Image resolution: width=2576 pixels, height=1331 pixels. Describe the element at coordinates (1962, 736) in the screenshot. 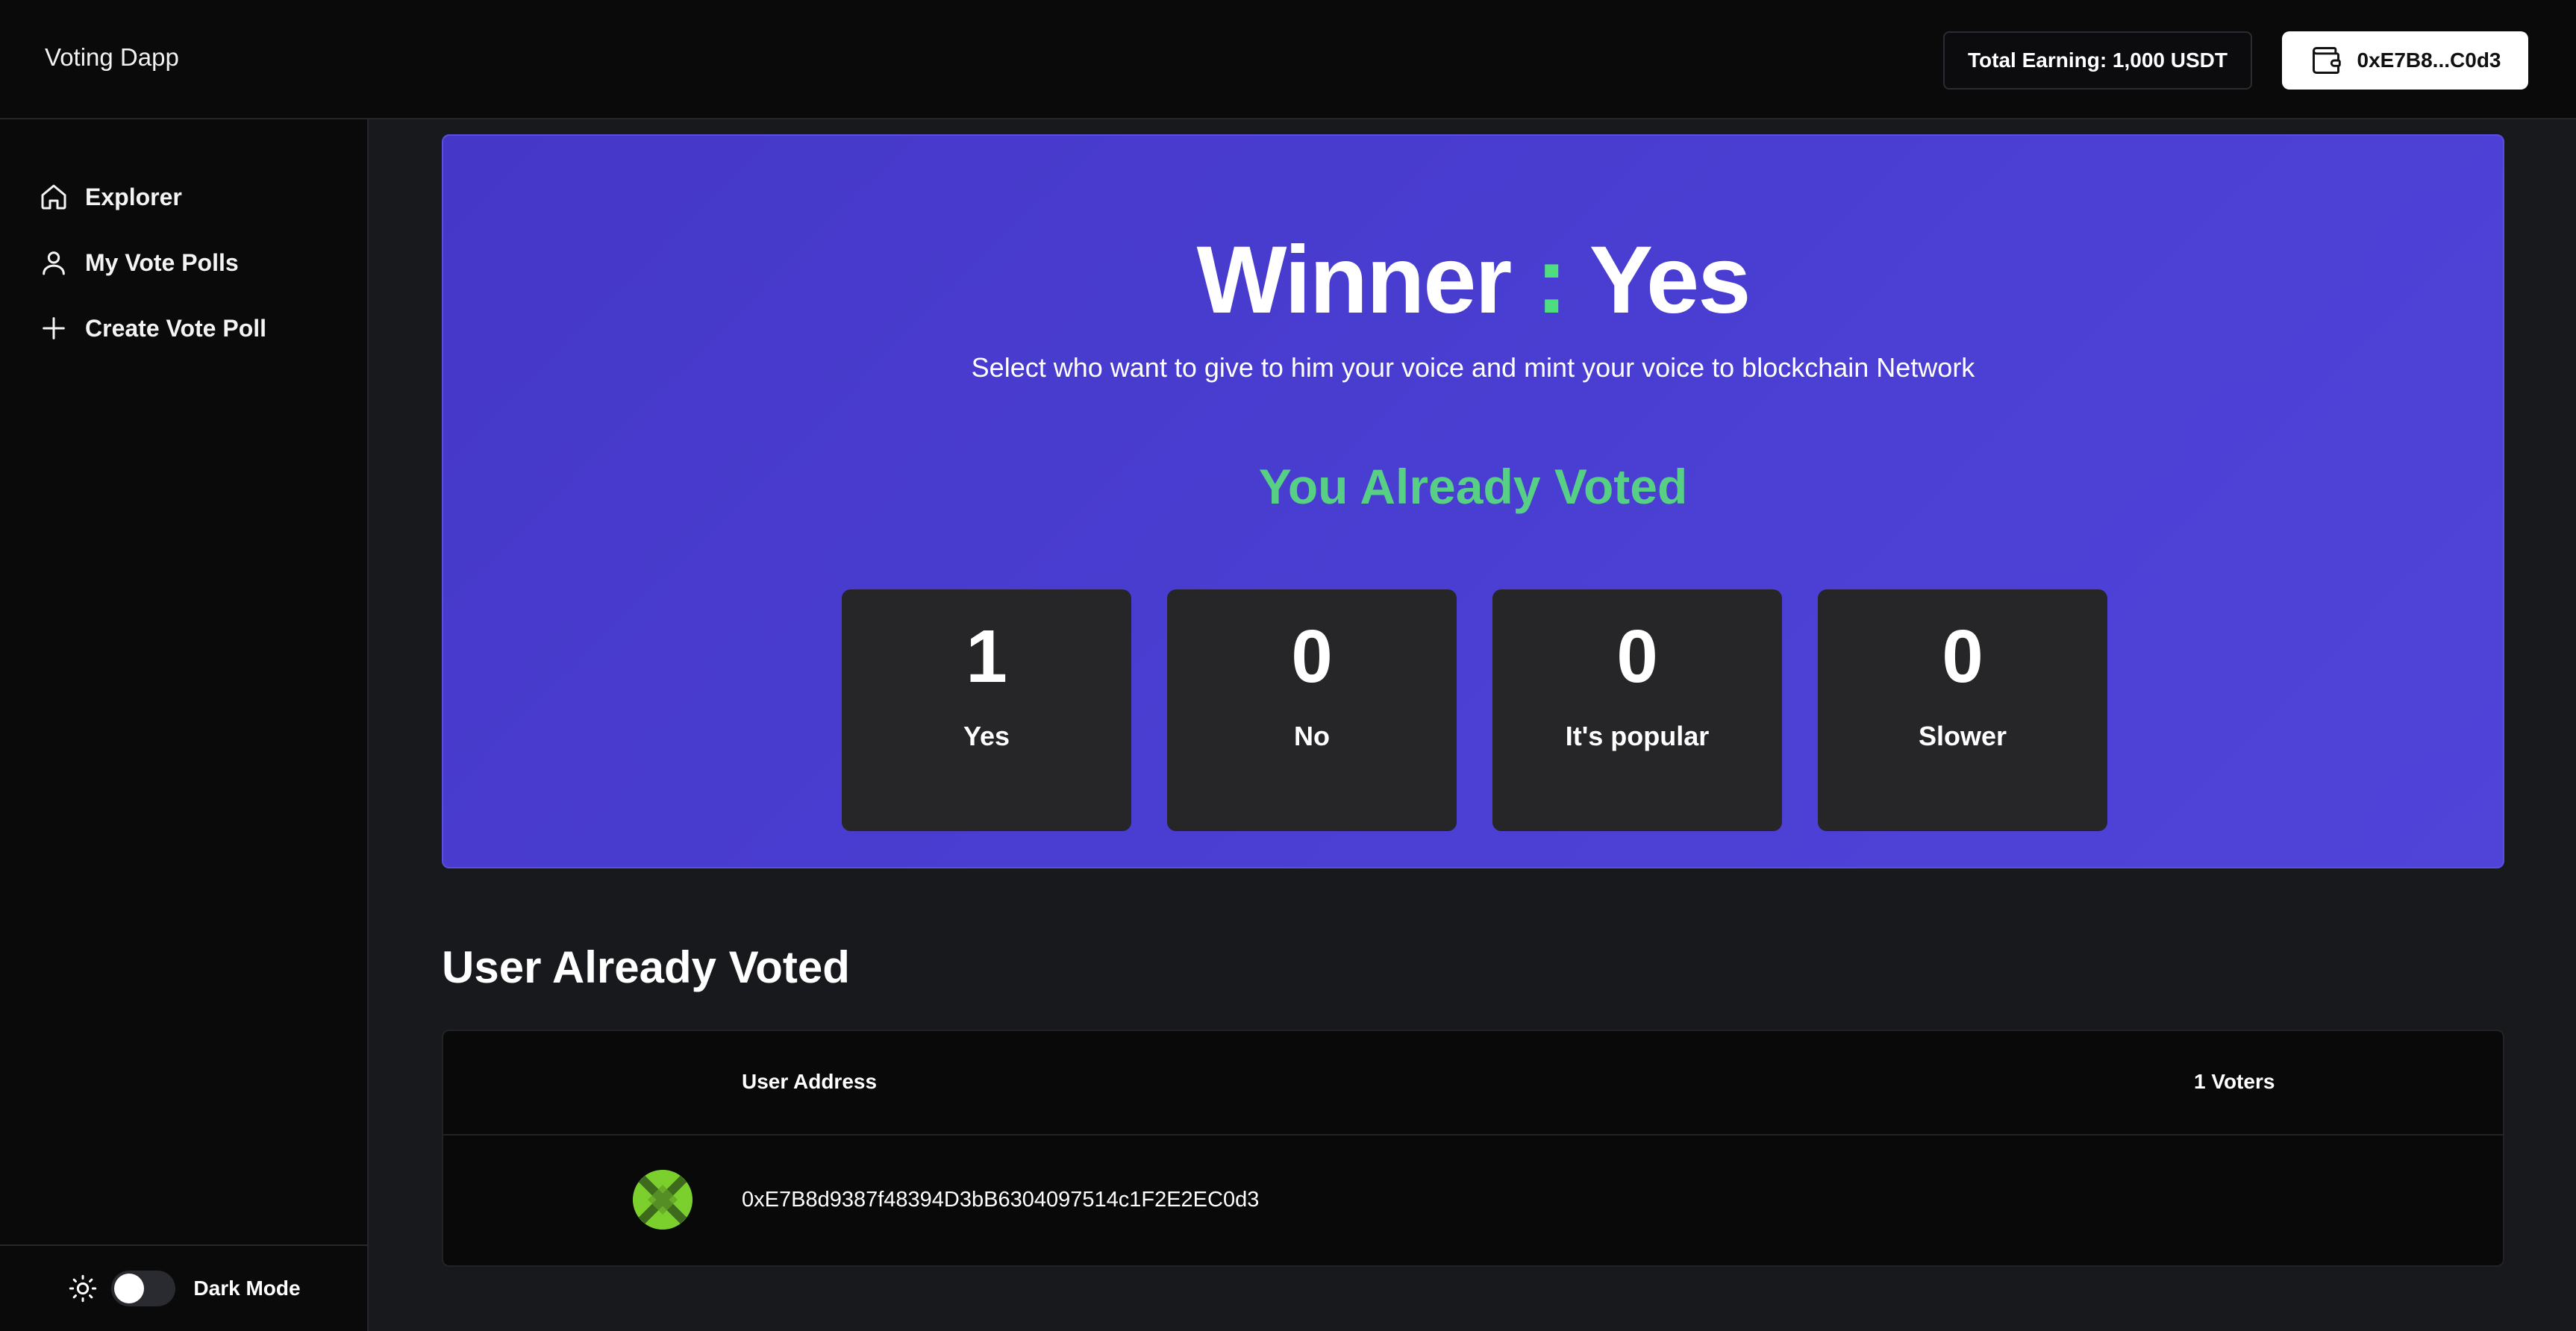

I see `option-label: Slower` at that location.